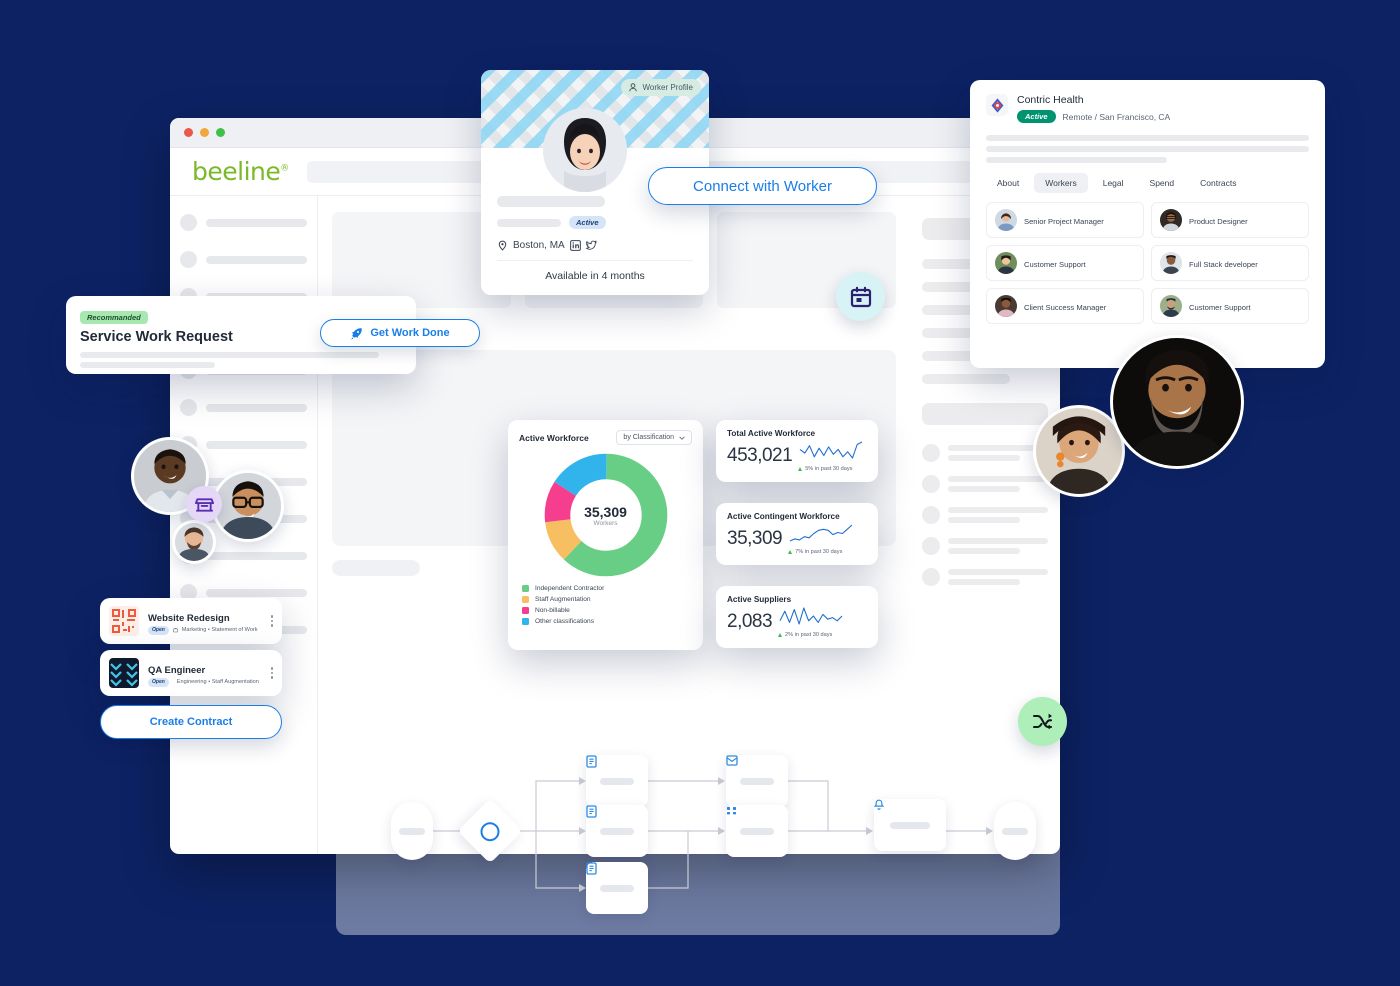 This screenshot has height=986, width=1400. I want to click on worker-title-row: Active, so click(595, 222).